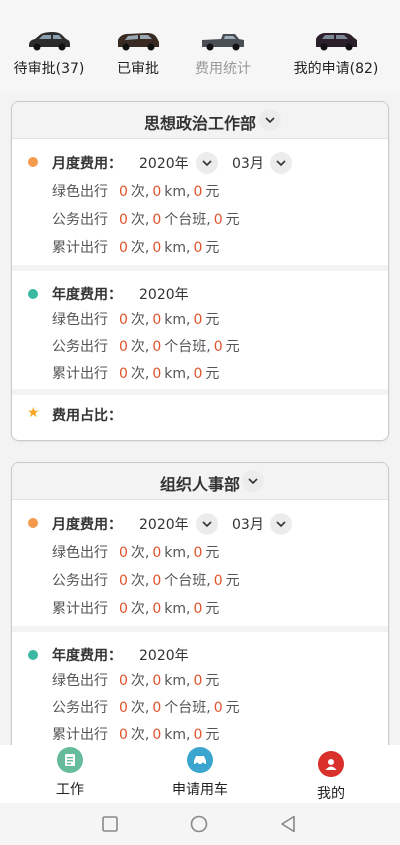 This screenshot has width=400, height=845. I want to click on tab-approved-label: 已审批, so click(138, 69).